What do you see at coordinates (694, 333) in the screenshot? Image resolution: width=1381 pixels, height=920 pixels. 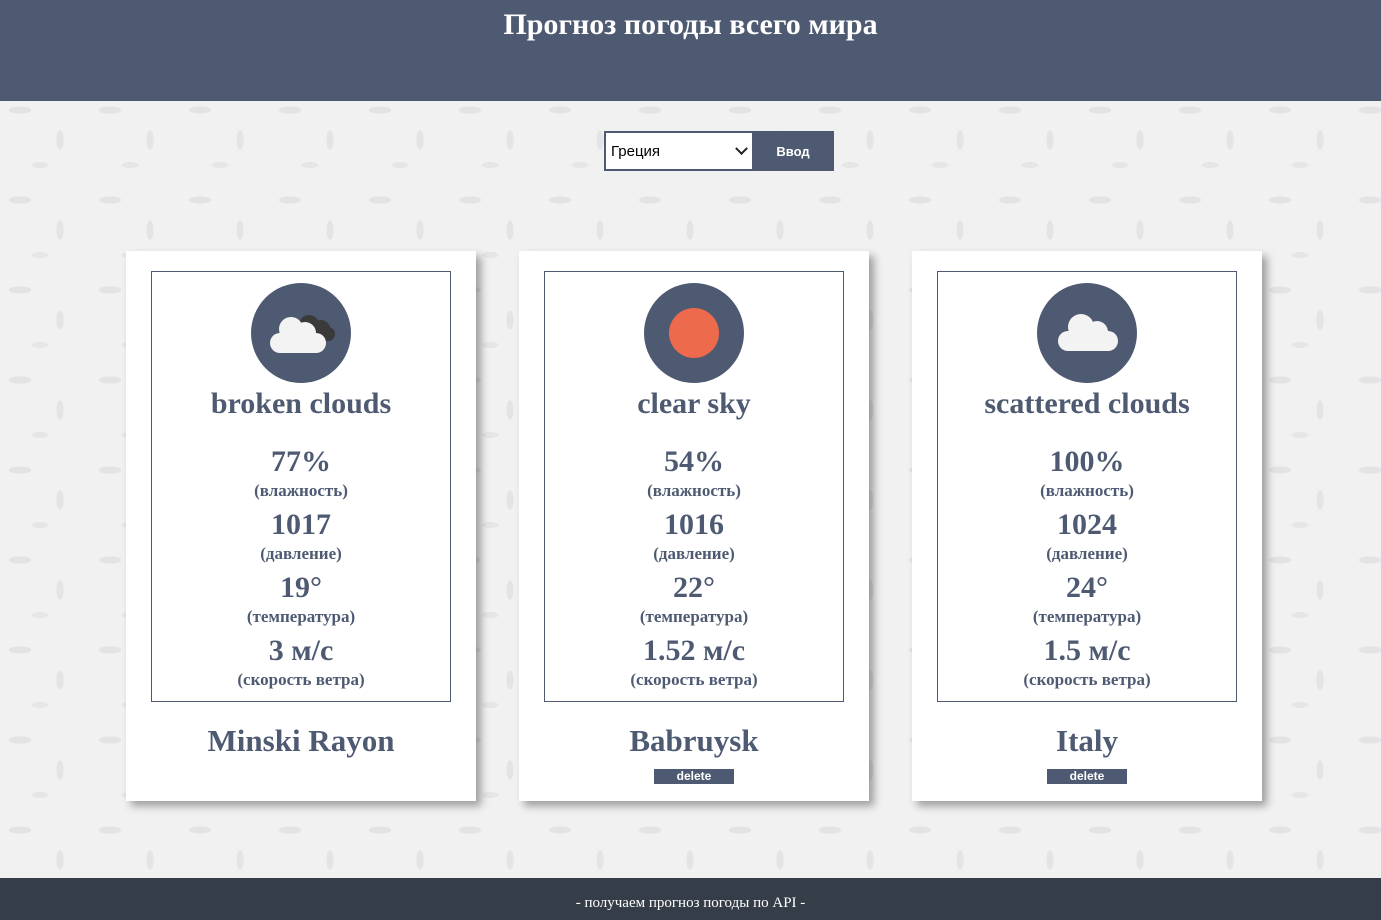 I see `clear-sky-icon` at bounding box center [694, 333].